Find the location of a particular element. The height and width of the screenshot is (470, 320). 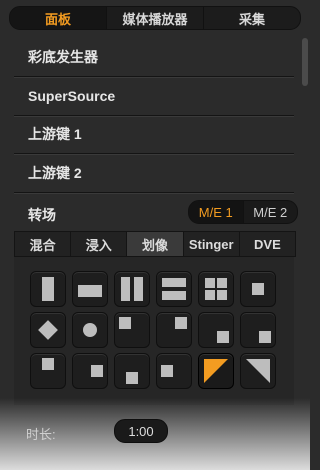

duration-label: 时长: is located at coordinates (41, 434).